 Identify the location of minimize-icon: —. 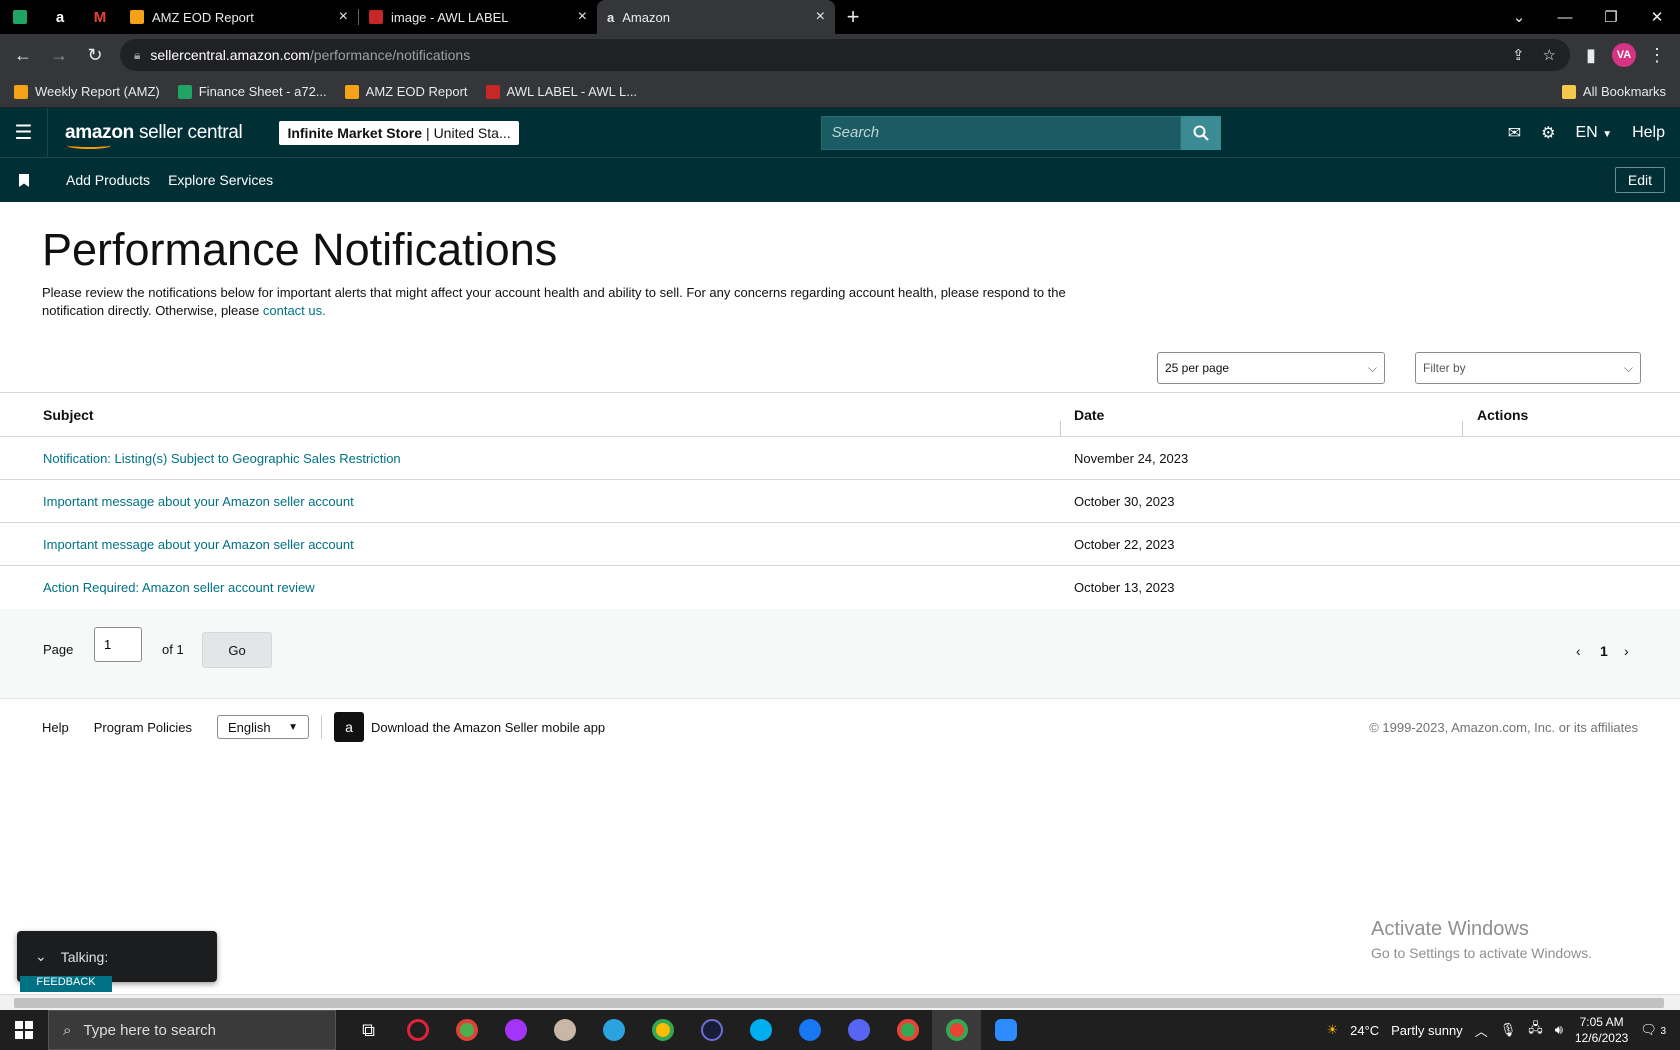
(1565, 17).